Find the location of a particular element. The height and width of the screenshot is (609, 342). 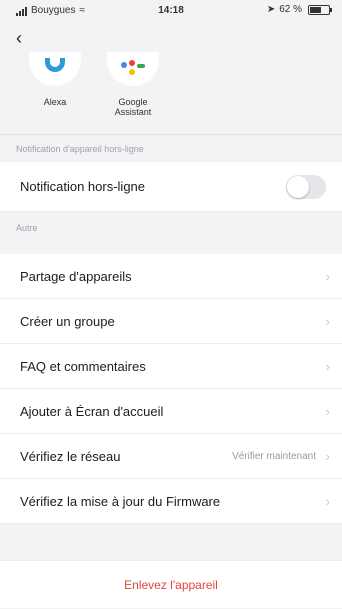

voice-assistants: Alexa Google Assistant is located at coordinates (171, 92).